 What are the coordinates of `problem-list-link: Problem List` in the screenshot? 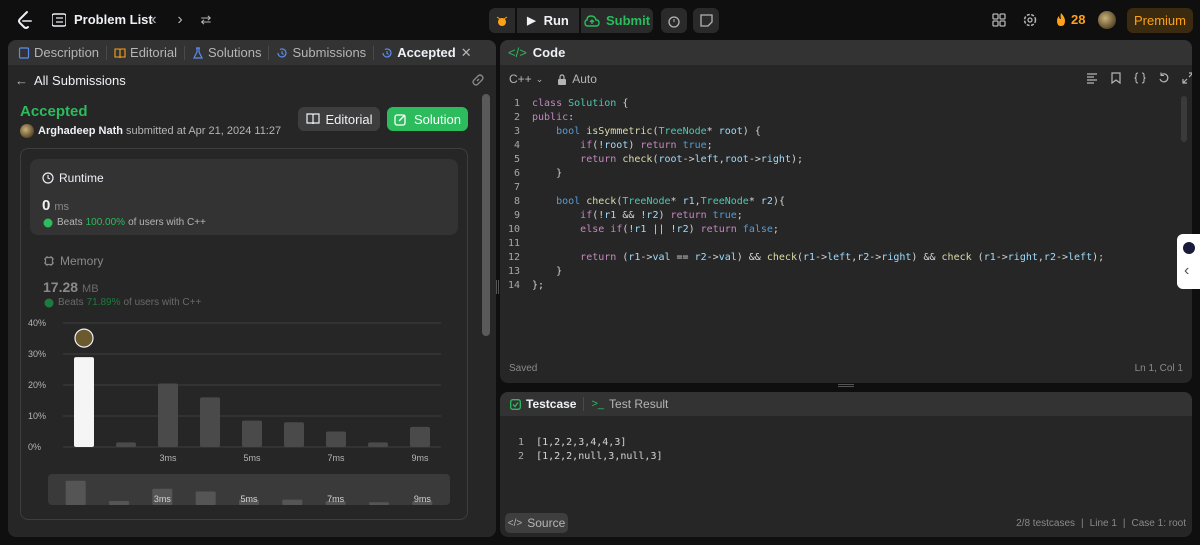 It's located at (113, 19).